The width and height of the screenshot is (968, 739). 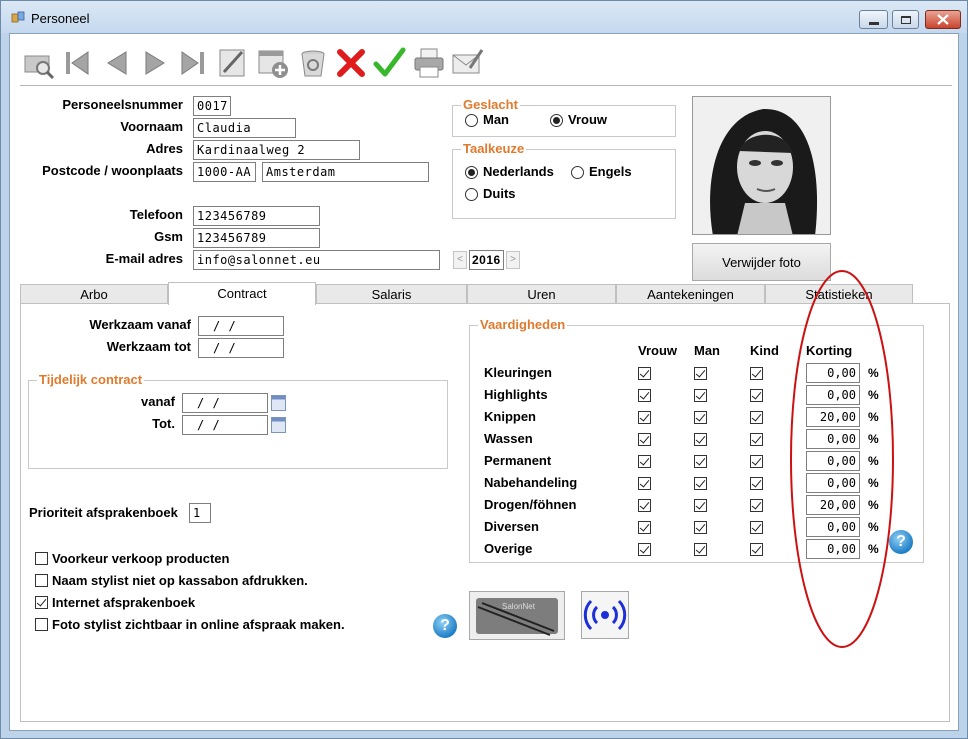 I want to click on edit-icon, so click(x=233, y=63).